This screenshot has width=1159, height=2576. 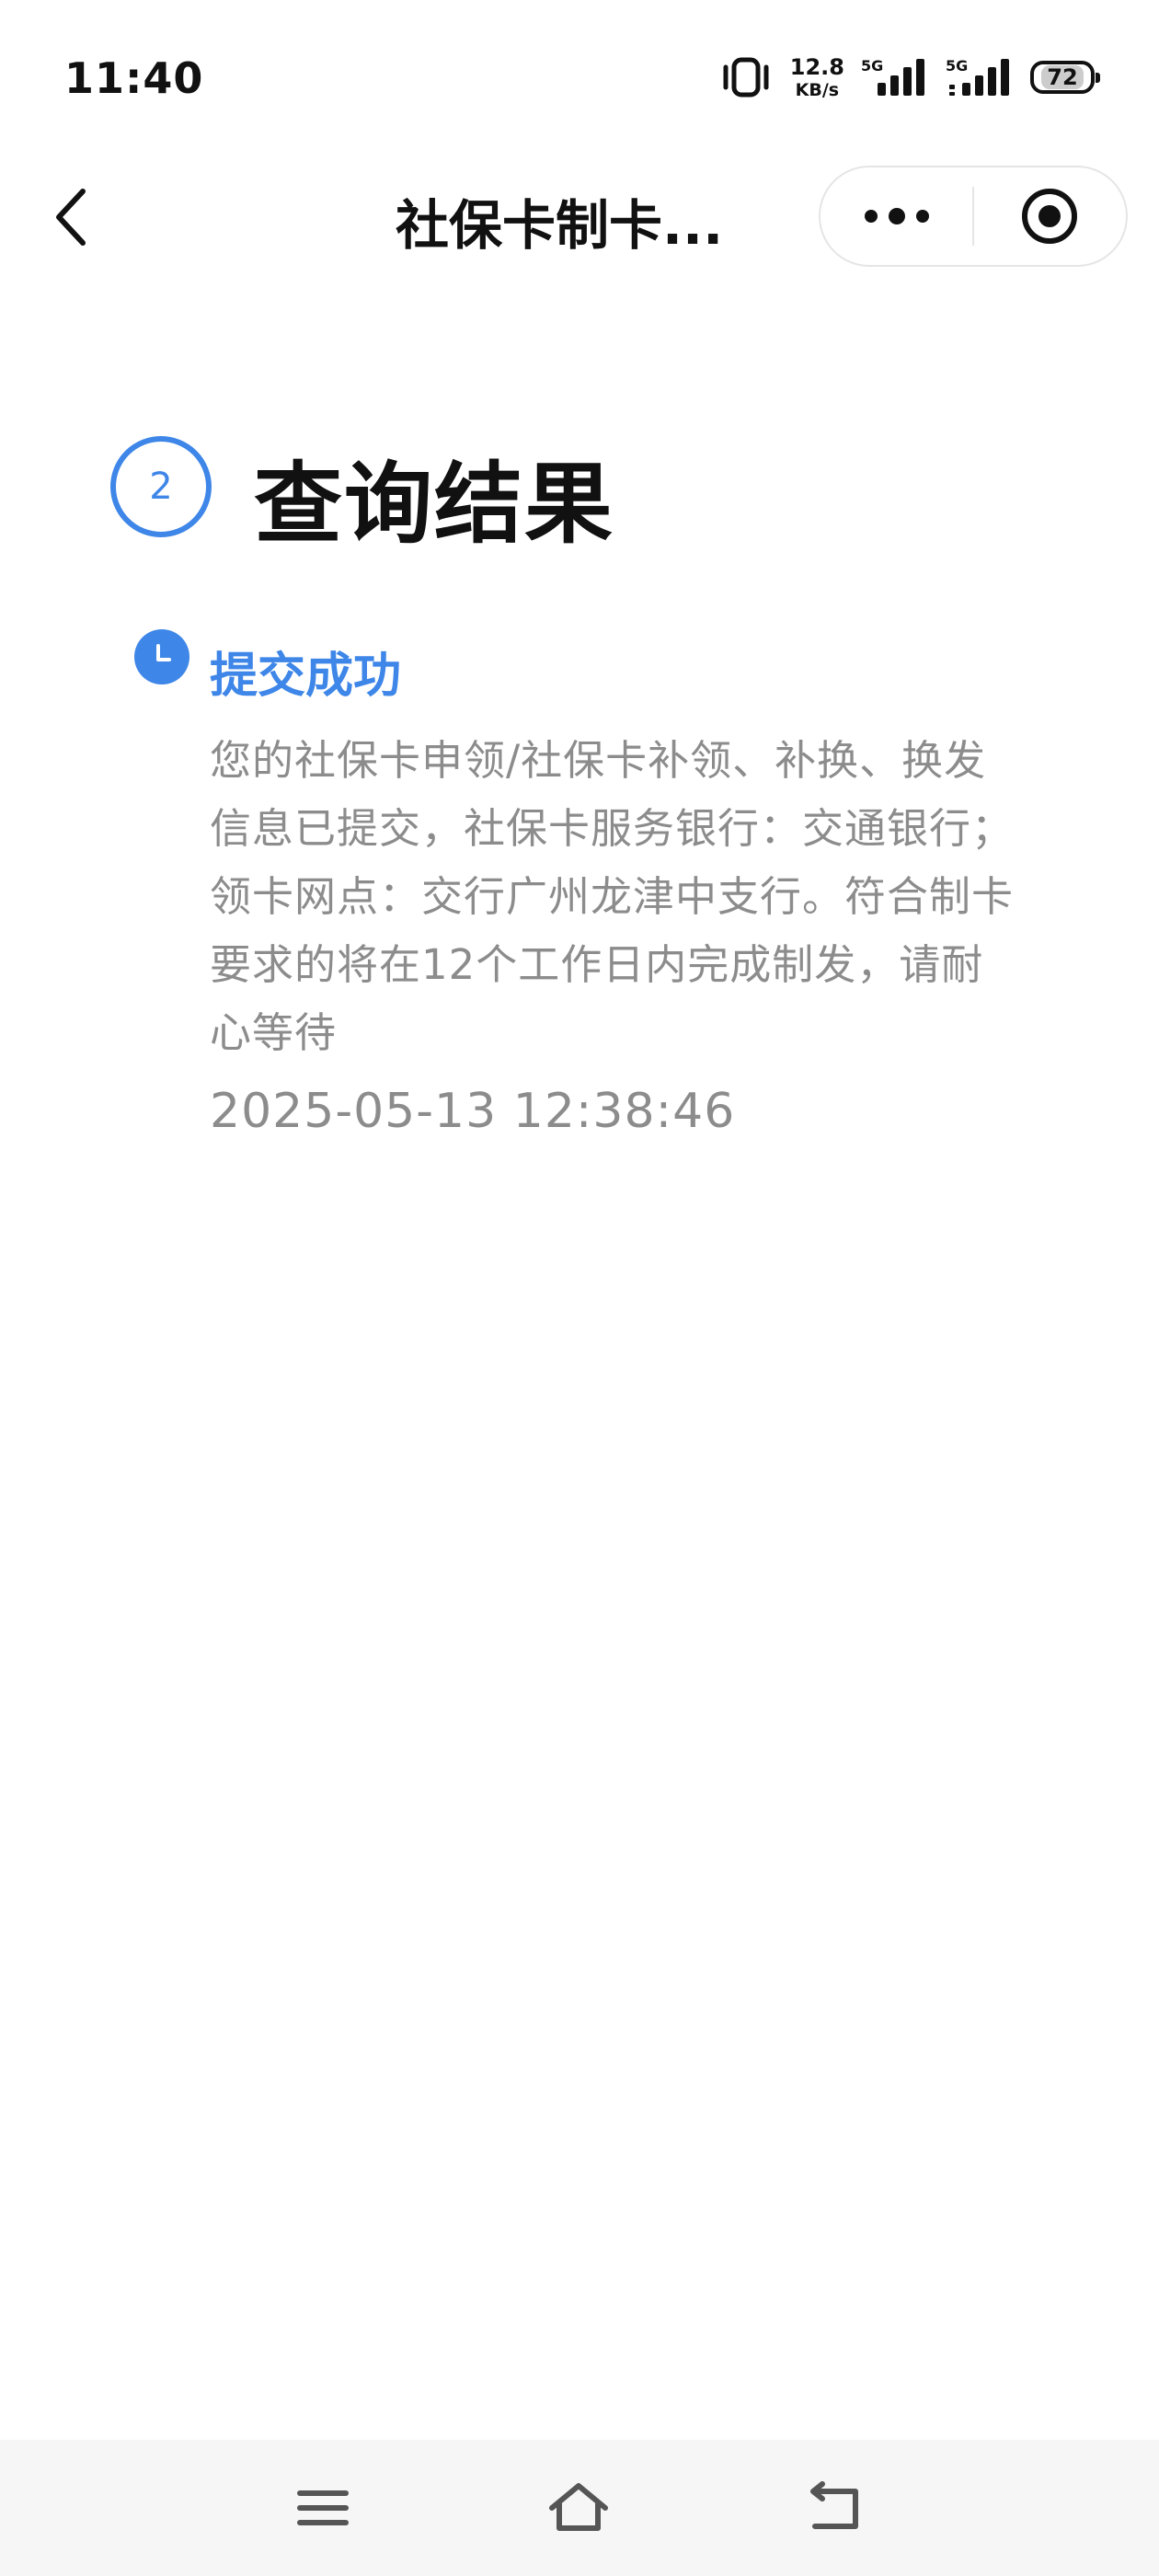 I want to click on mini-program-capsule, so click(x=973, y=216).